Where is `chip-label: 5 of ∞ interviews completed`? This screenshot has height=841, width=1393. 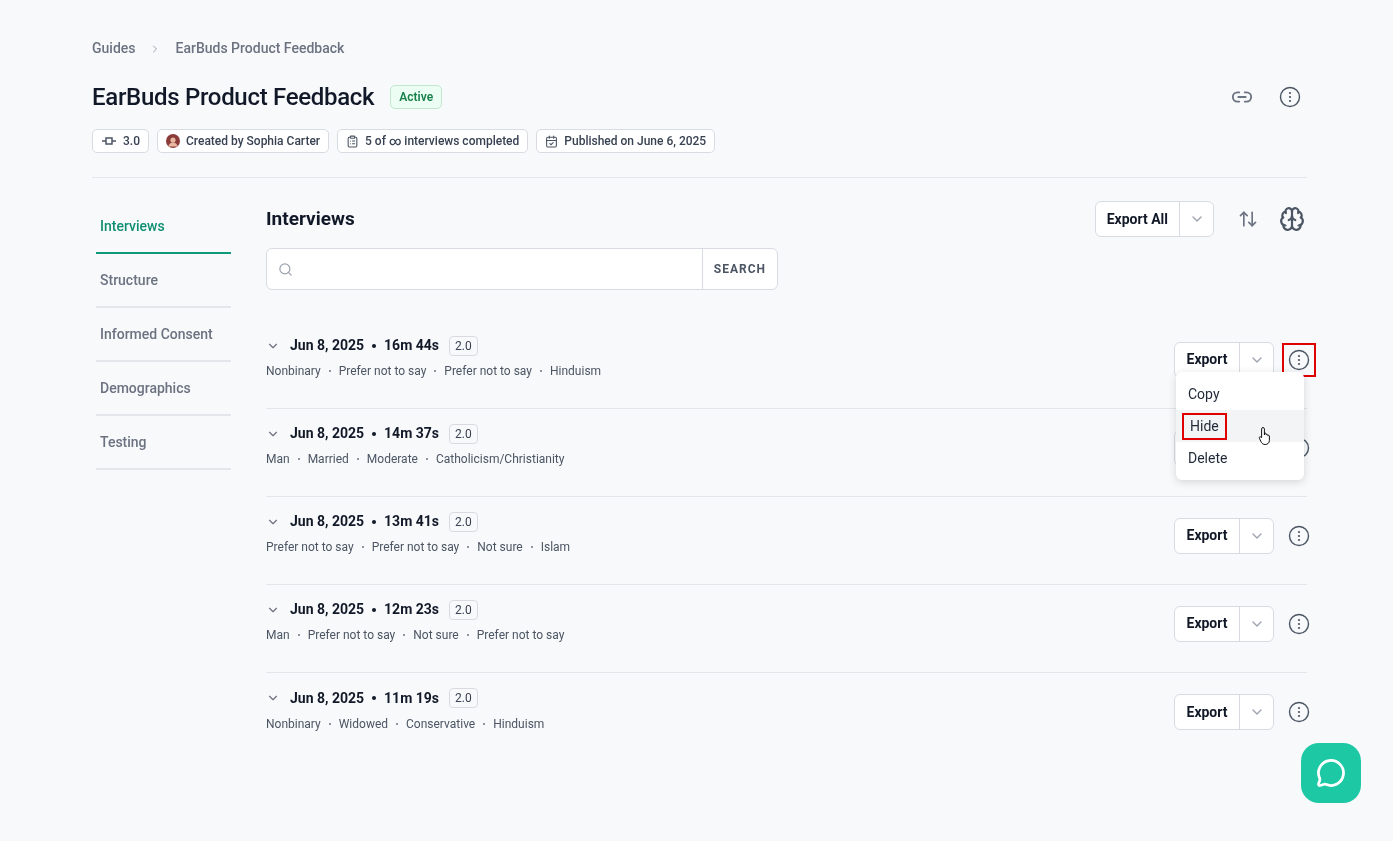 chip-label: 5 of ∞ interviews completed is located at coordinates (442, 141).